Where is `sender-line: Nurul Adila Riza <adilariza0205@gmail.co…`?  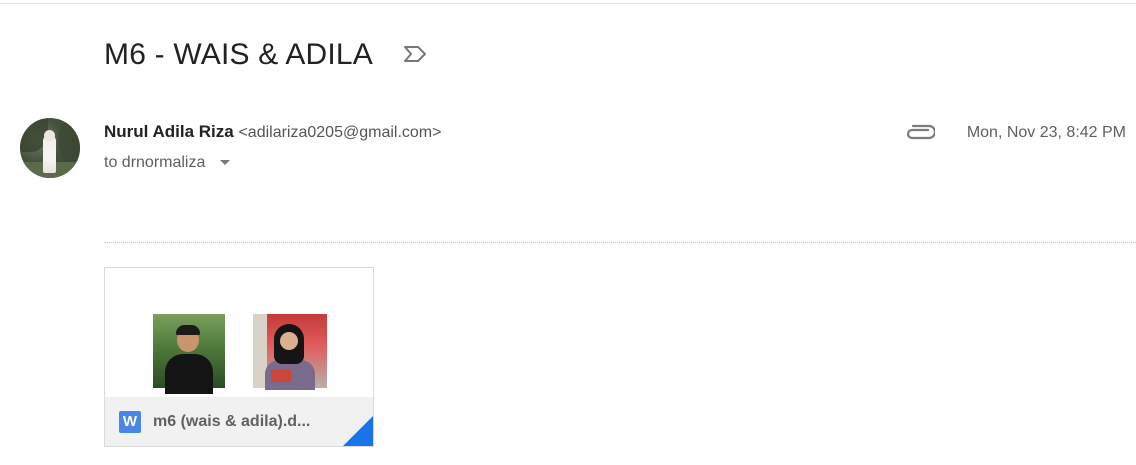
sender-line: Nurul Adila Riza <adilariza0205@gmail.co… is located at coordinates (272, 132).